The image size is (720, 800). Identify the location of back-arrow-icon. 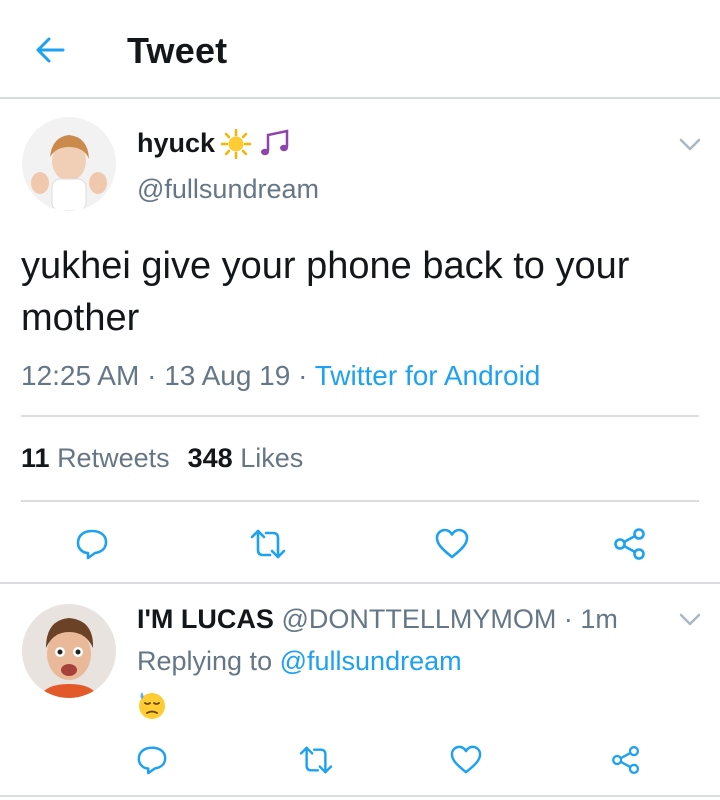
(50, 50).